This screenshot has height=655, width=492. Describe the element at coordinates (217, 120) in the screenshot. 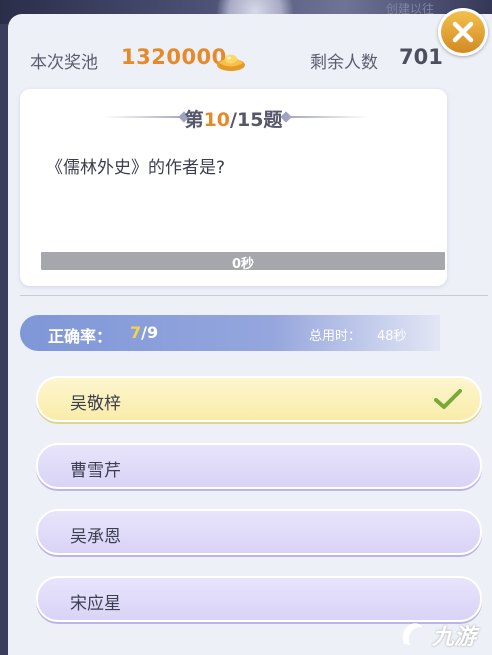

I see `question-current: 10` at that location.